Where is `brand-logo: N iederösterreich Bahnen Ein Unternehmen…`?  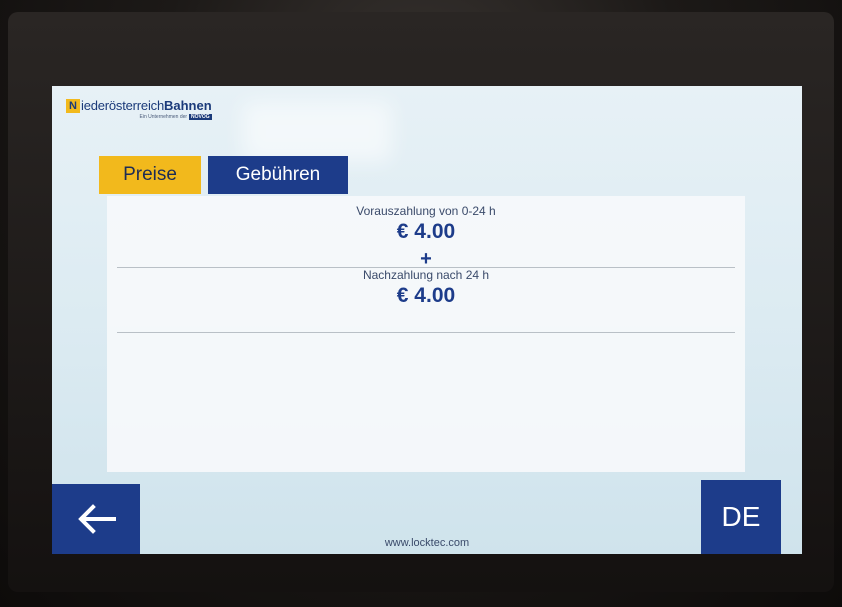
brand-logo: N iederösterreich Bahnen Ein Unternehmen… is located at coordinates (139, 109).